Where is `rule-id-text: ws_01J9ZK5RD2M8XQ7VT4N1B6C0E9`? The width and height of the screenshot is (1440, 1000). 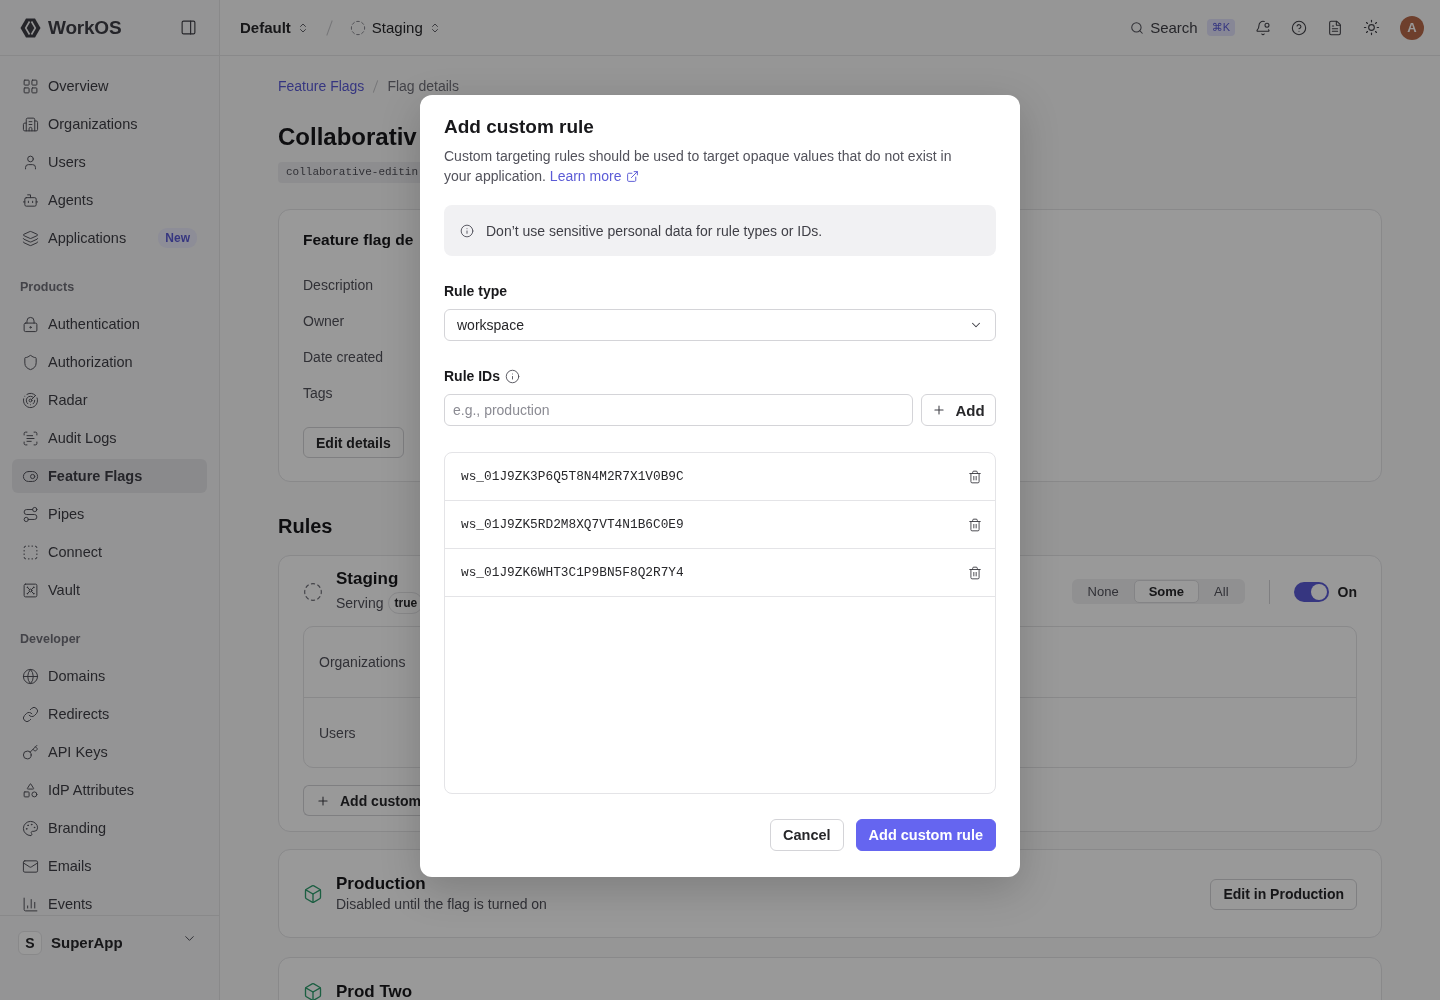
rule-id-text: ws_01J9ZK5RD2M8XQ7VT4N1B6C0E9 is located at coordinates (572, 524).